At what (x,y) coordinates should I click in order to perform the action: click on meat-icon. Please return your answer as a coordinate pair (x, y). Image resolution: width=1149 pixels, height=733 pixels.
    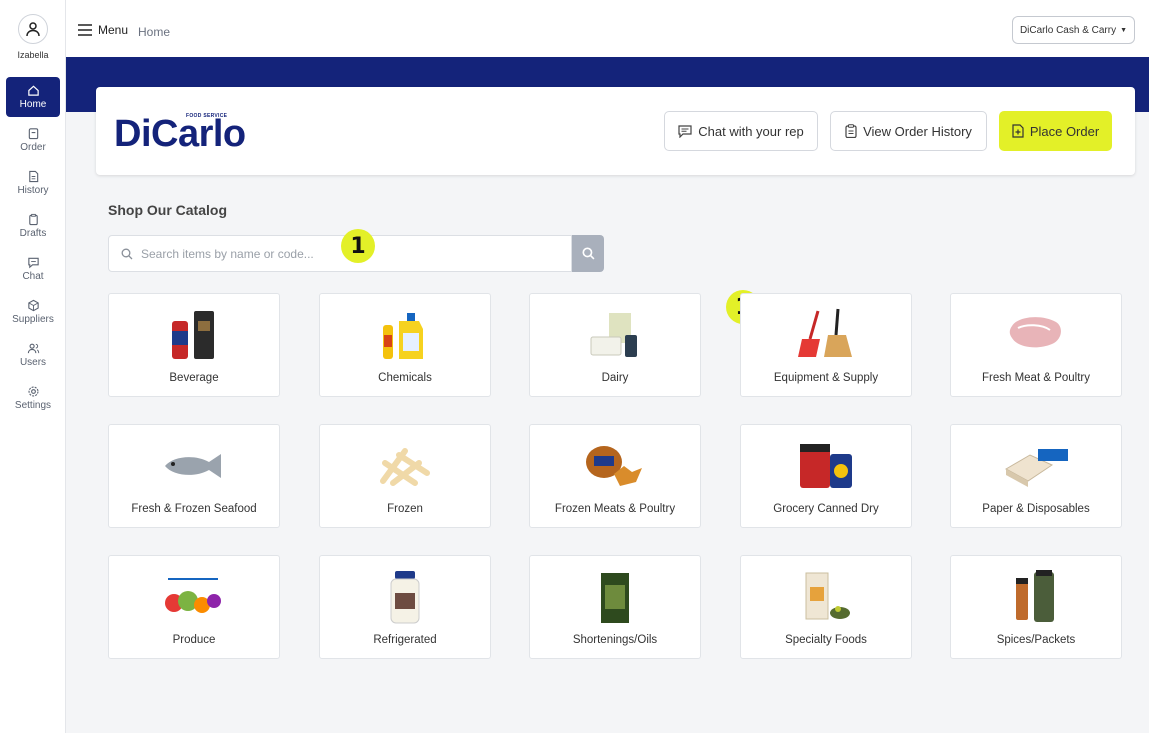
    Looking at the image, I should click on (1036, 335).